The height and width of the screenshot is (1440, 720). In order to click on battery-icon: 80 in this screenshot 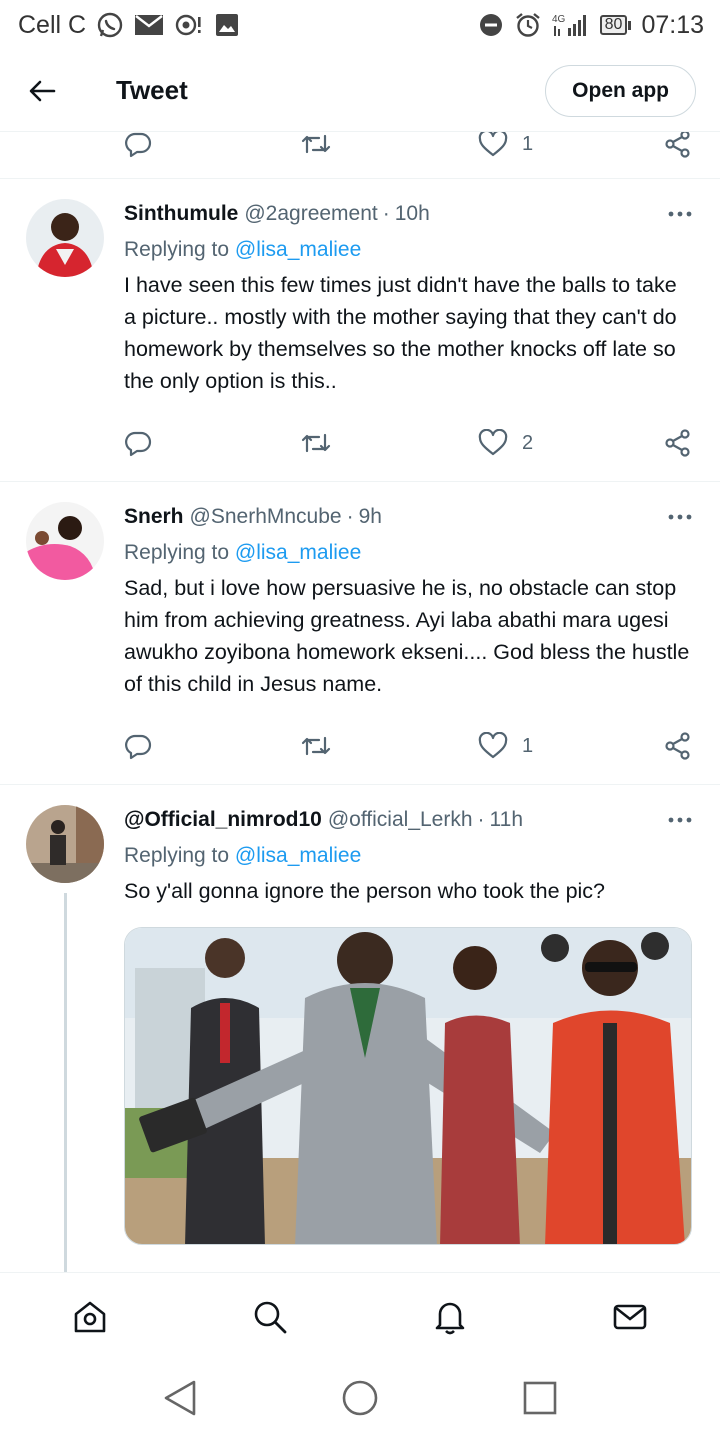, I will do `click(615, 25)`.